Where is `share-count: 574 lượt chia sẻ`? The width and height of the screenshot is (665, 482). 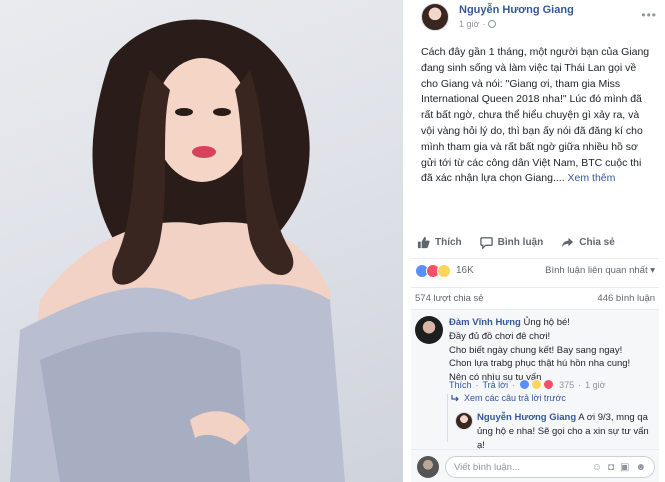
share-count: 574 lượt chia sẻ is located at coordinates (449, 298).